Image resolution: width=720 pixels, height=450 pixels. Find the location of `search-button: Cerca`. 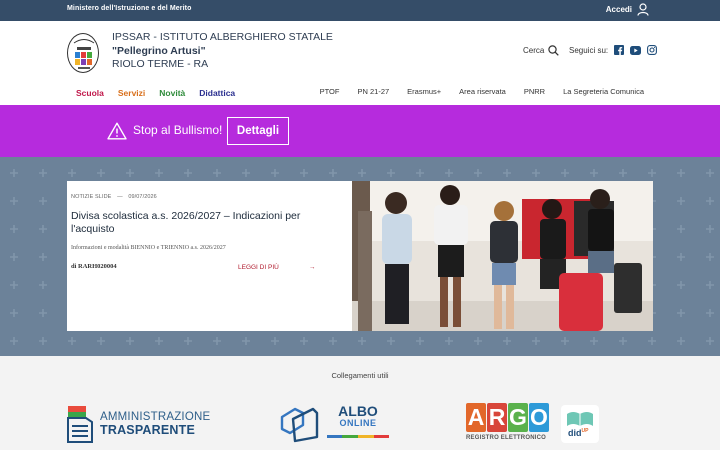

search-button: Cerca is located at coordinates (541, 50).